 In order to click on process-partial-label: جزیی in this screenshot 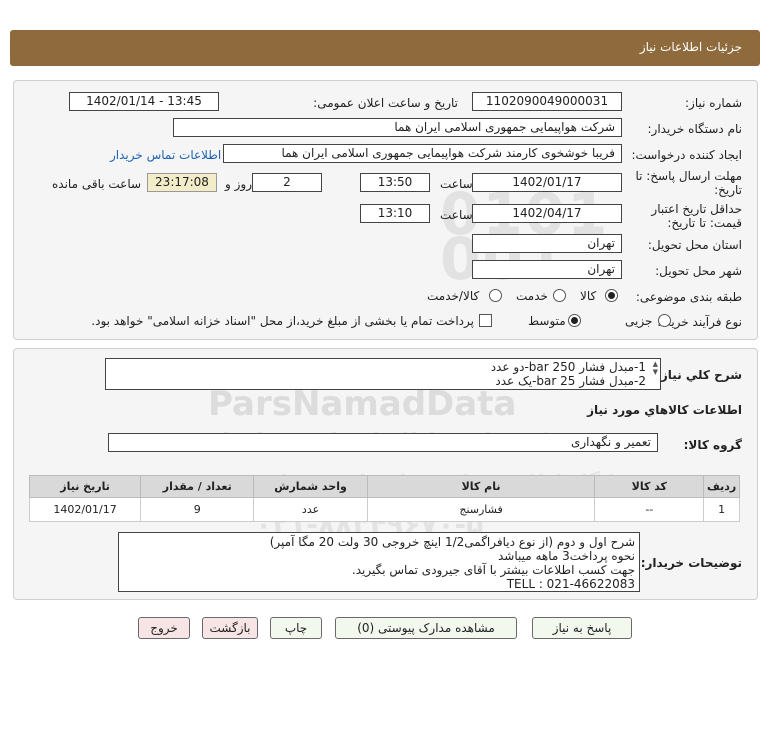, I will do `click(639, 321)`.